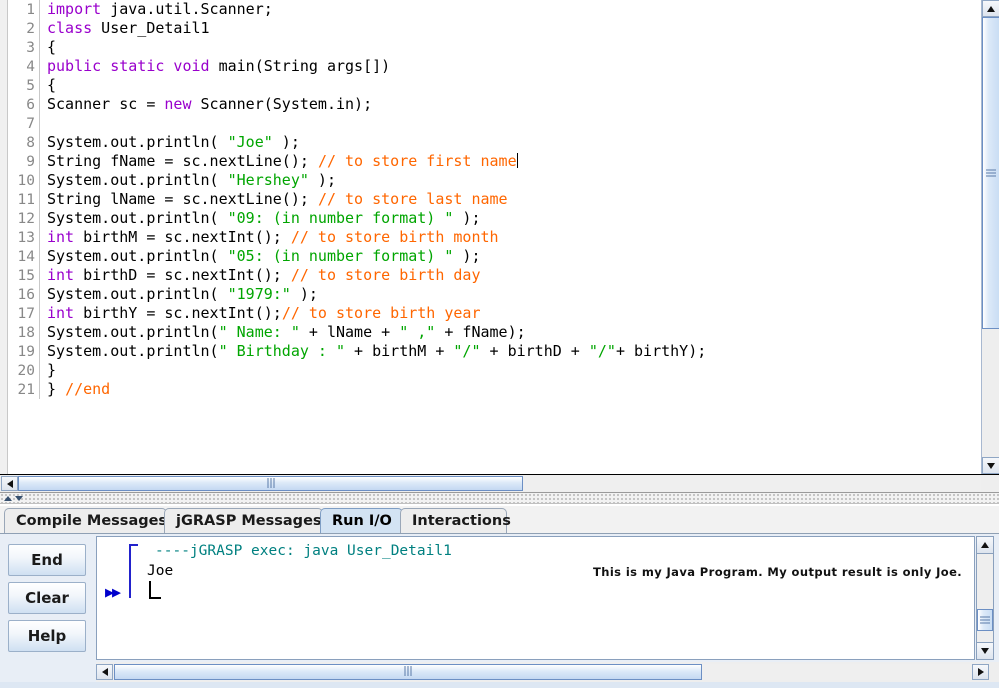  I want to click on code-line: 21} //end, so click(495, 389).